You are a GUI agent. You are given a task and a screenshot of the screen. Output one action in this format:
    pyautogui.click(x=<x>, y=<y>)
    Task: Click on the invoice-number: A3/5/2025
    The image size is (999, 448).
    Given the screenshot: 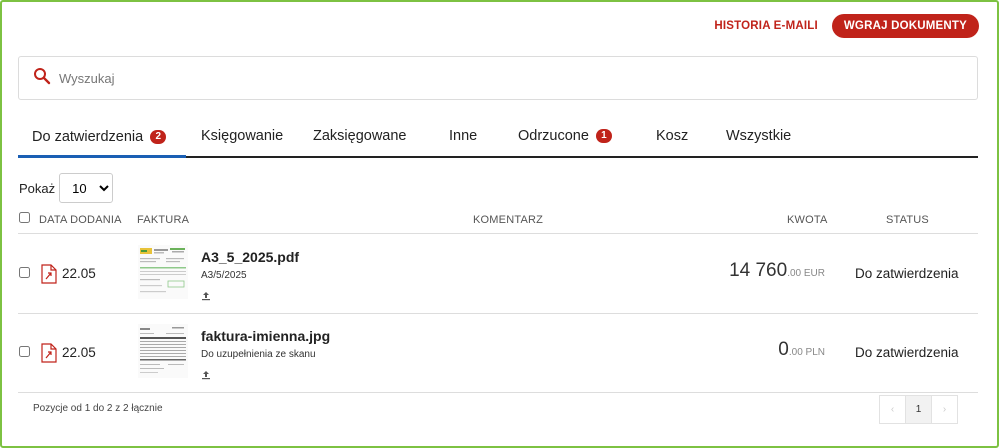 What is the action you would take?
    pyautogui.click(x=224, y=275)
    